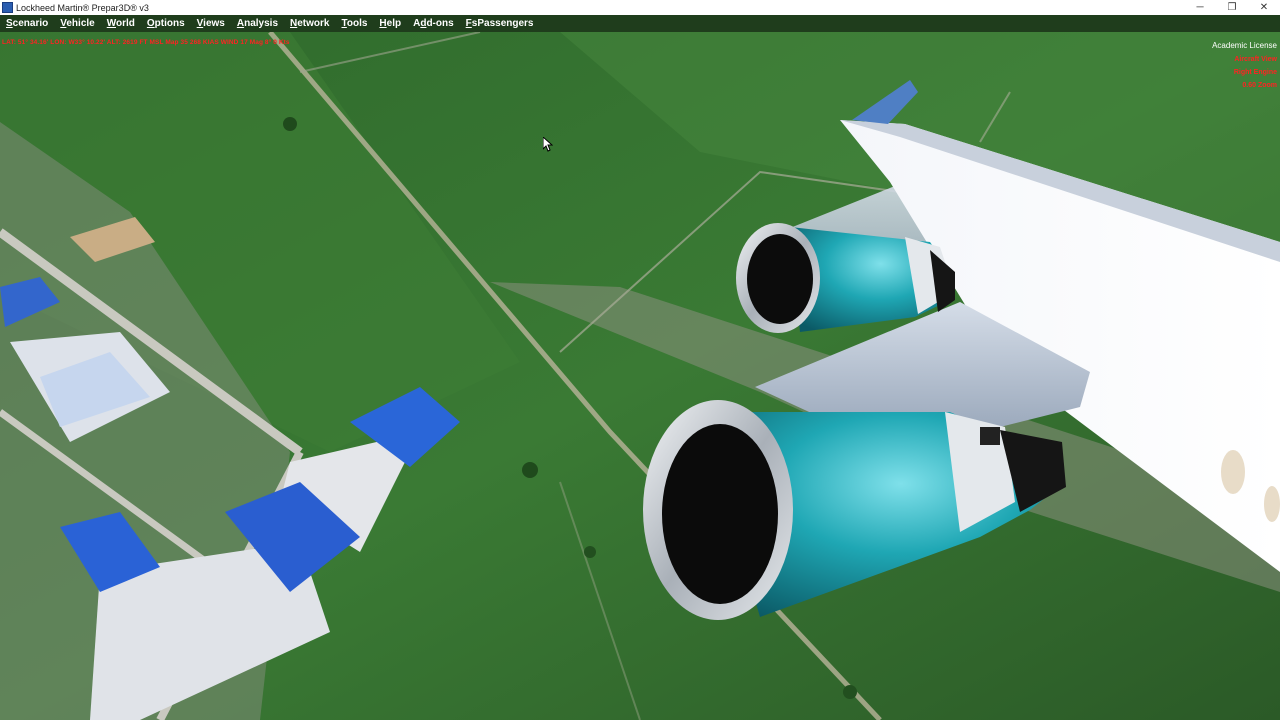 The height and width of the screenshot is (720, 1280). What do you see at coordinates (309, 23) in the screenshot?
I see `menu-network: Network` at bounding box center [309, 23].